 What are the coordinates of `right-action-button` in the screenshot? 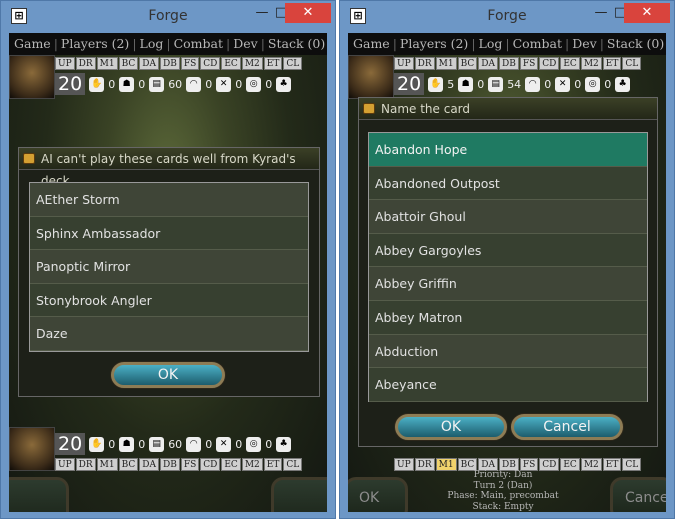 It's located at (299, 494).